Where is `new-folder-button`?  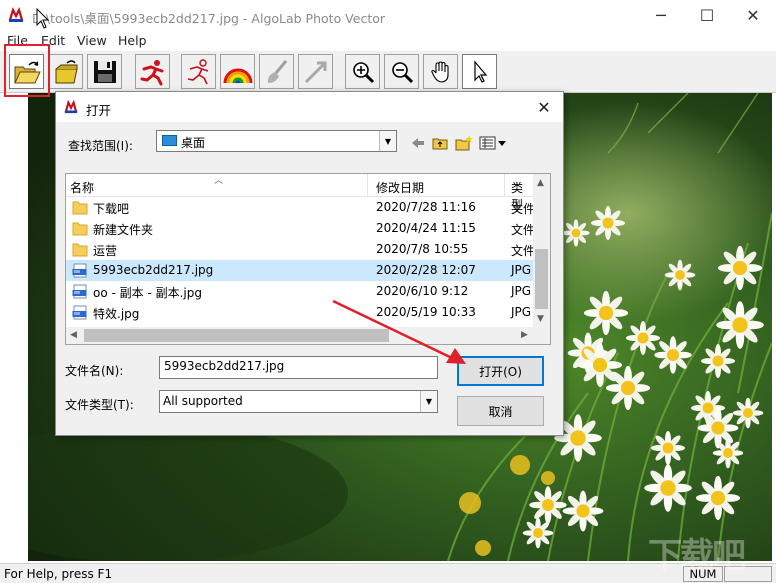 new-folder-button is located at coordinates (464, 143).